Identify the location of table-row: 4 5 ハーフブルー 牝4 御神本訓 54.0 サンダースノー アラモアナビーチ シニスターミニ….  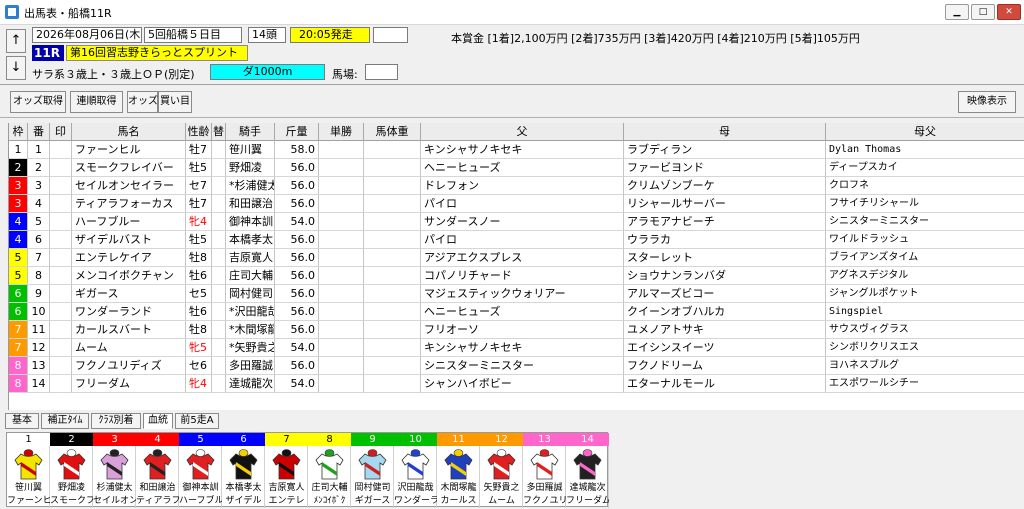
(516, 222).